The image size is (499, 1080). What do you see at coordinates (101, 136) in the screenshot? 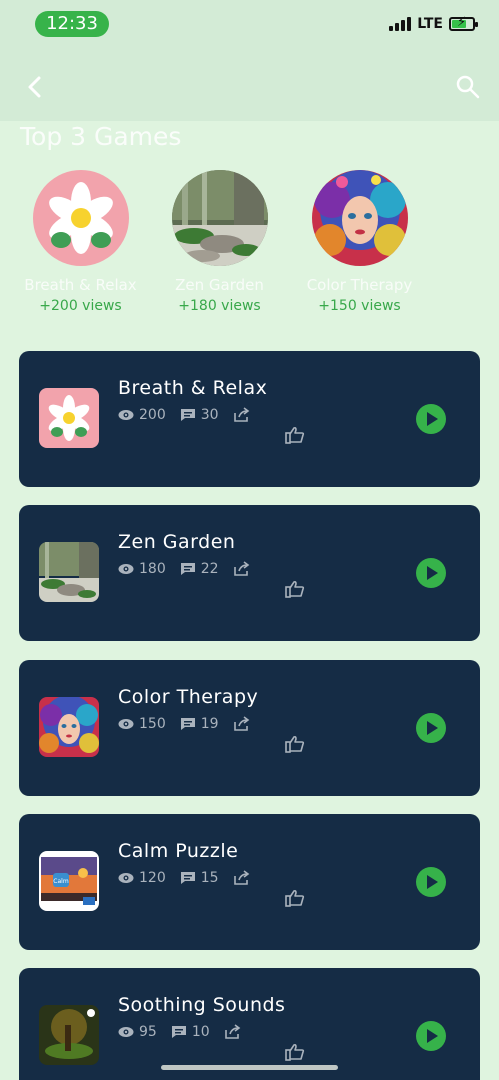
I see `section-title: Top 3 Games` at bounding box center [101, 136].